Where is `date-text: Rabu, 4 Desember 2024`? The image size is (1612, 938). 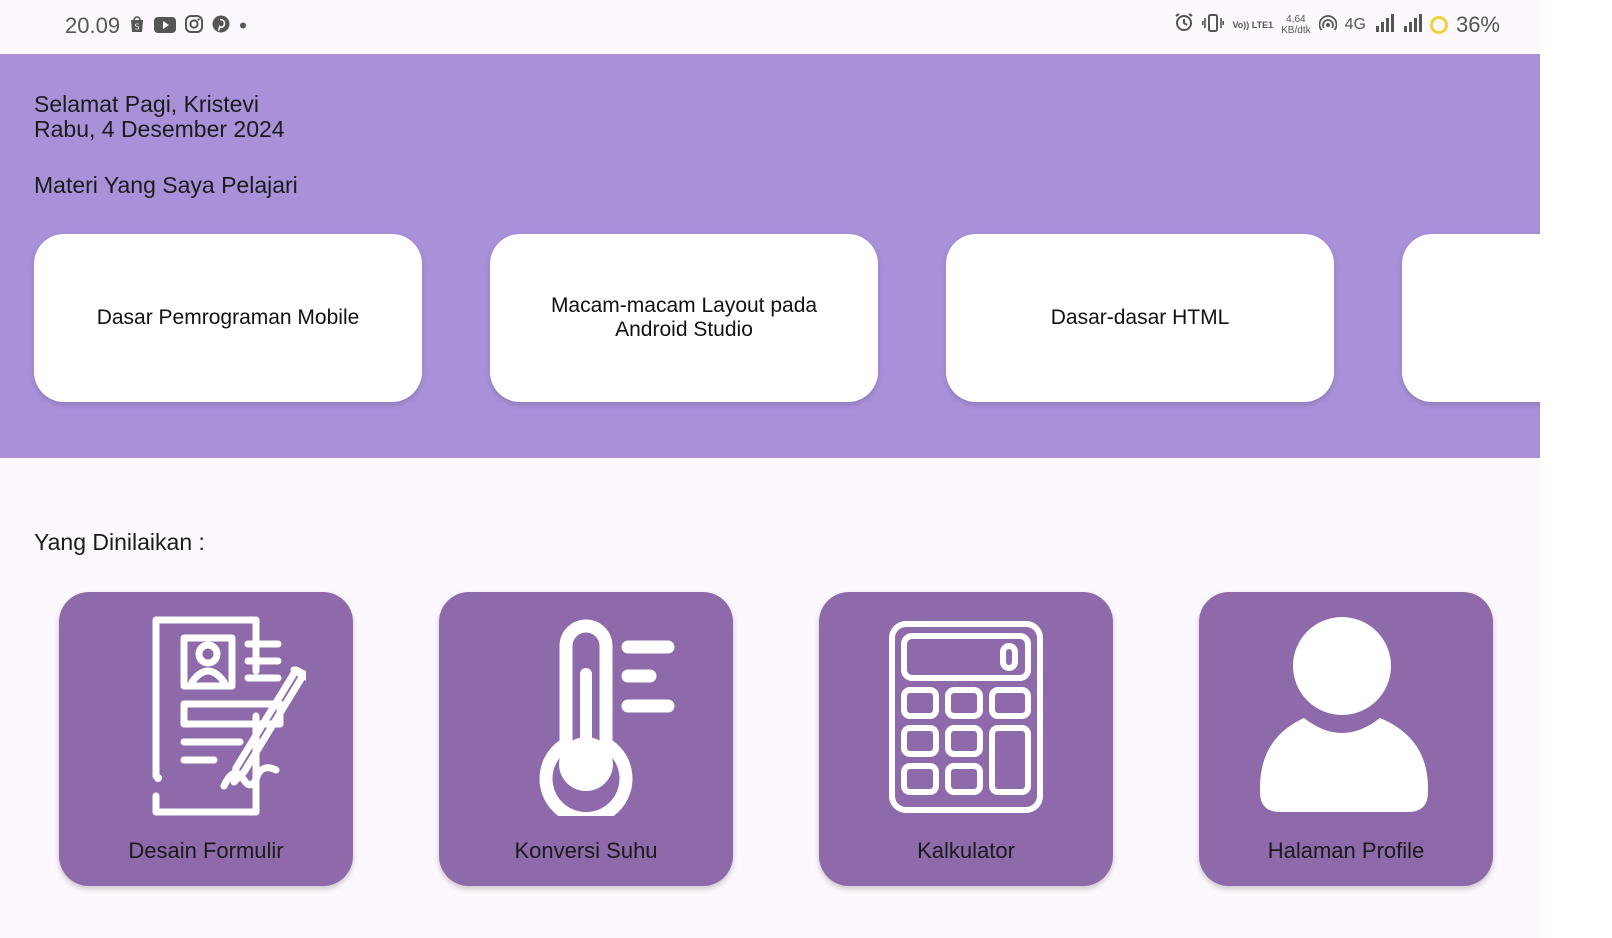 date-text: Rabu, 4 Desember 2024 is located at coordinates (159, 129).